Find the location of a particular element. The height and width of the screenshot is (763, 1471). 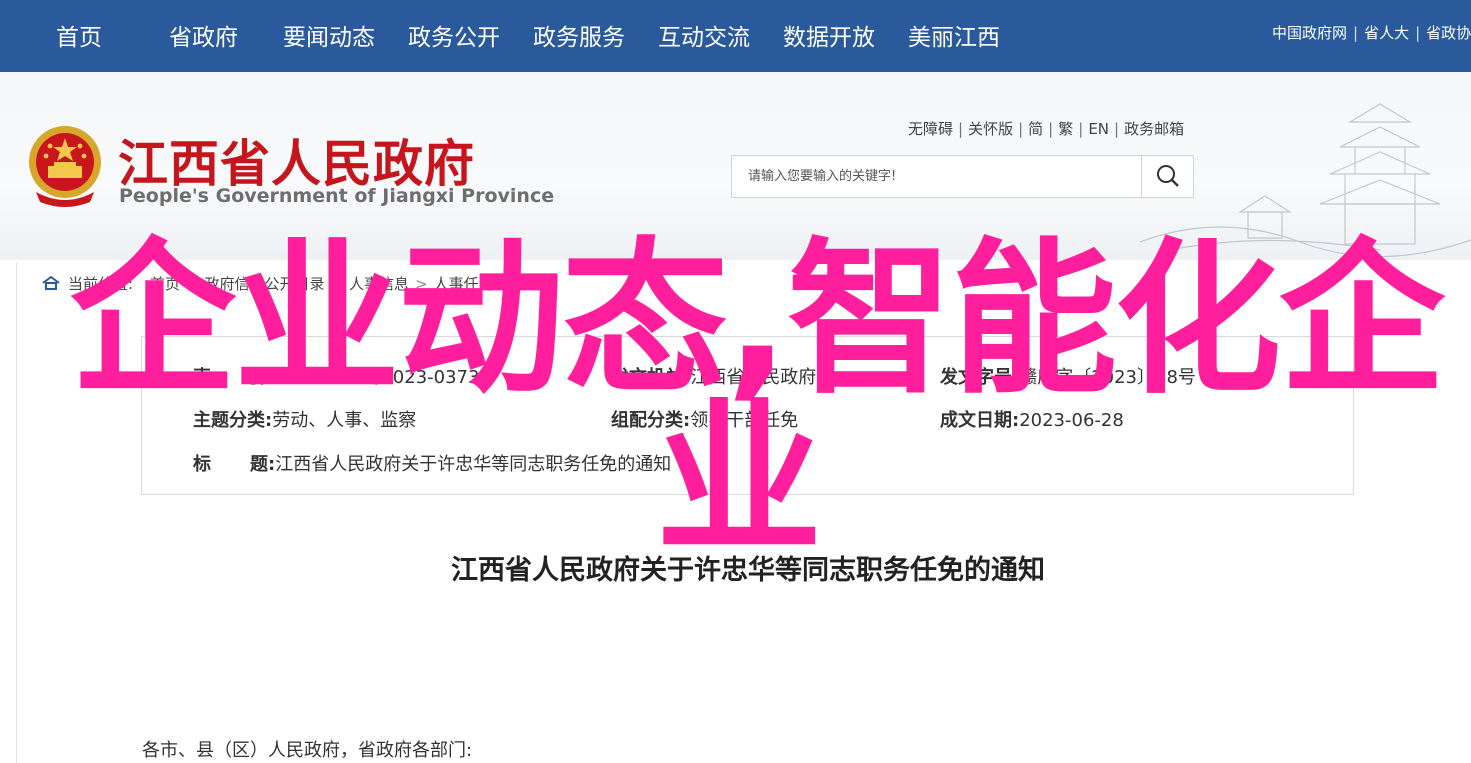

info-label: 题: is located at coordinates (263, 464).